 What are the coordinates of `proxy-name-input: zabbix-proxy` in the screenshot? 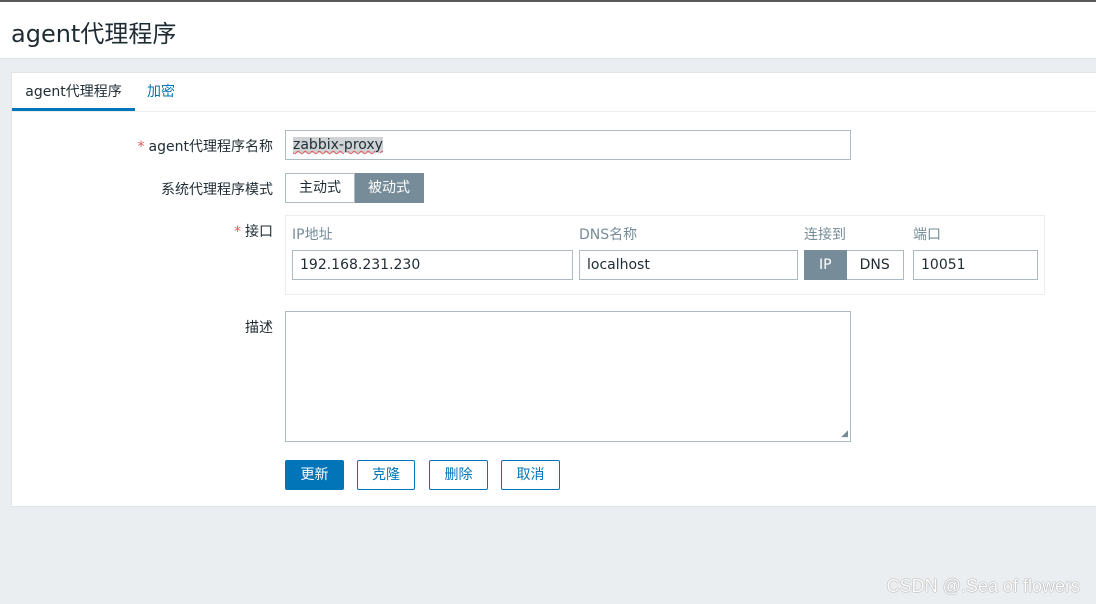 It's located at (568, 145).